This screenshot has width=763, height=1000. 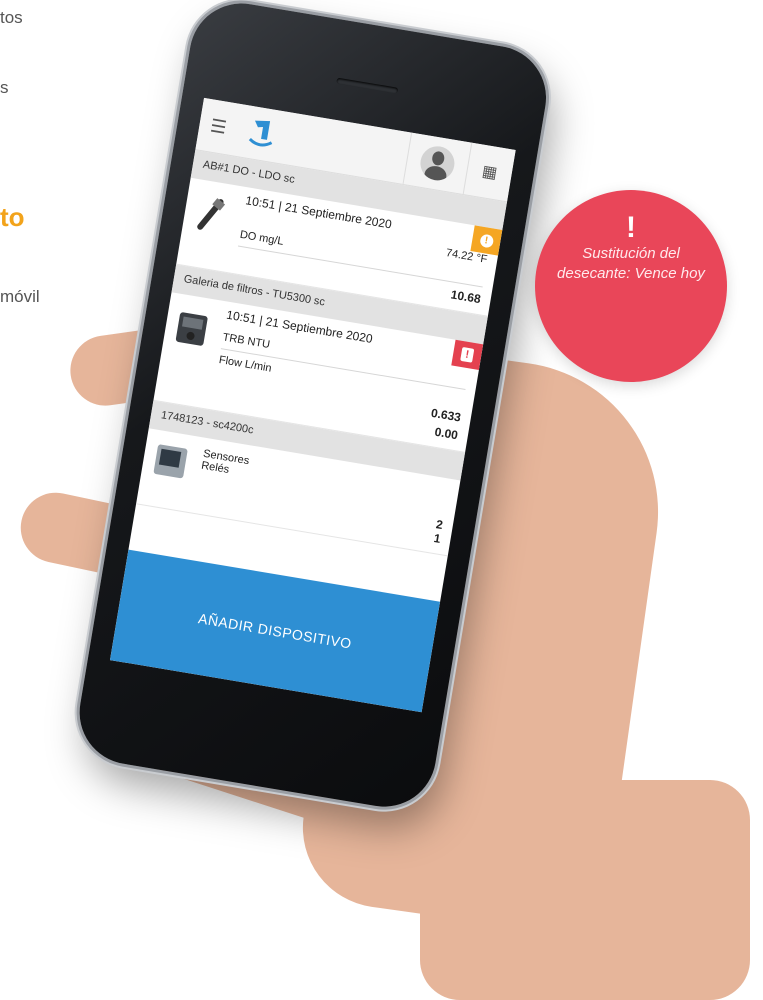 What do you see at coordinates (11, 17) in the screenshot?
I see `background-text-1: tos` at bounding box center [11, 17].